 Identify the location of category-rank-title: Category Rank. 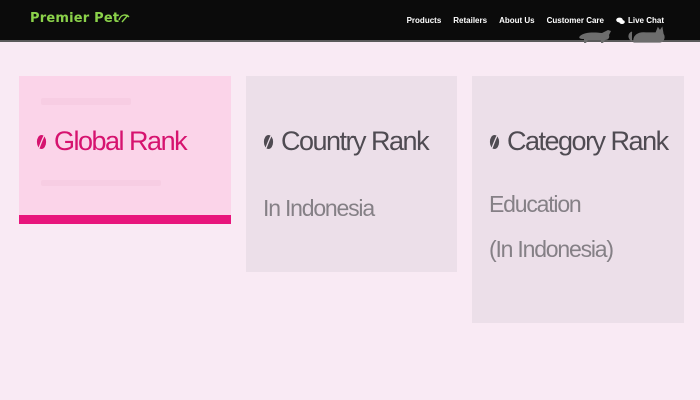
(579, 141).